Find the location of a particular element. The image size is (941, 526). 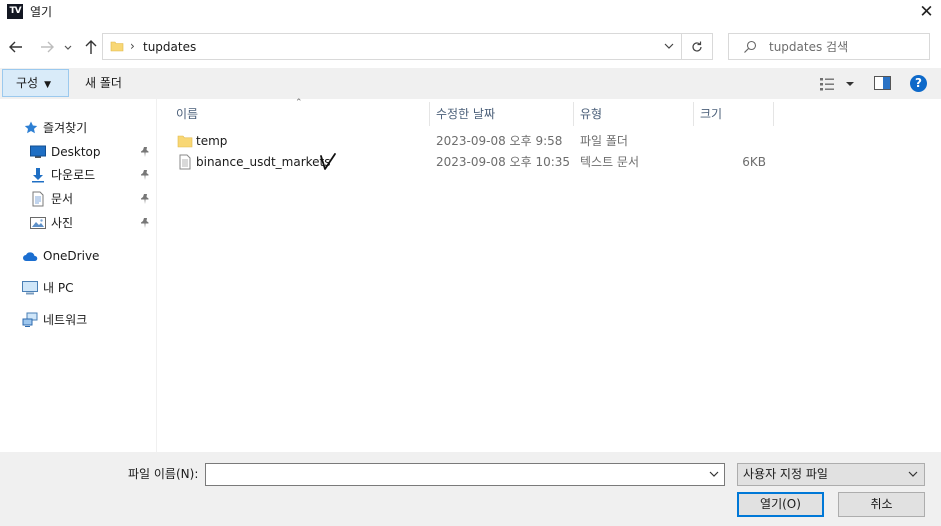

details-view-icon is located at coordinates (837, 84).